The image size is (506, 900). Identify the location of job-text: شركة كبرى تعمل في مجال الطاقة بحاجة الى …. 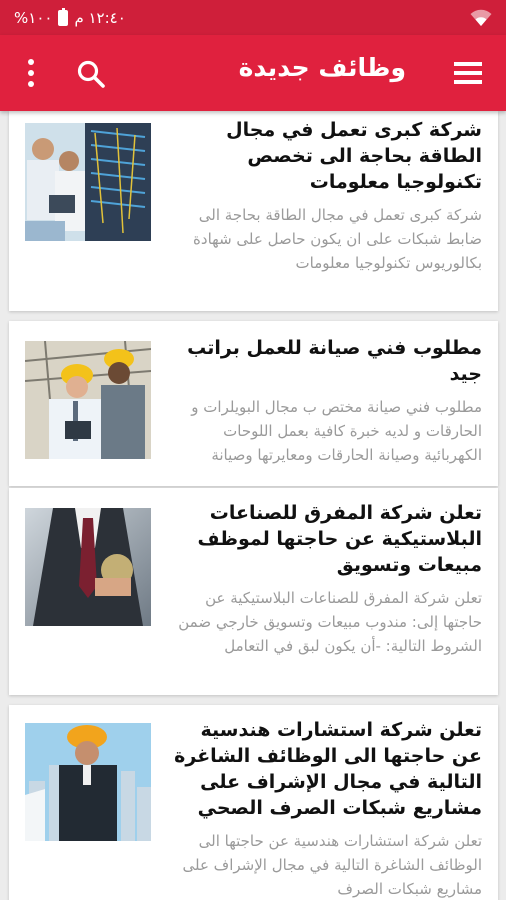
(323, 196).